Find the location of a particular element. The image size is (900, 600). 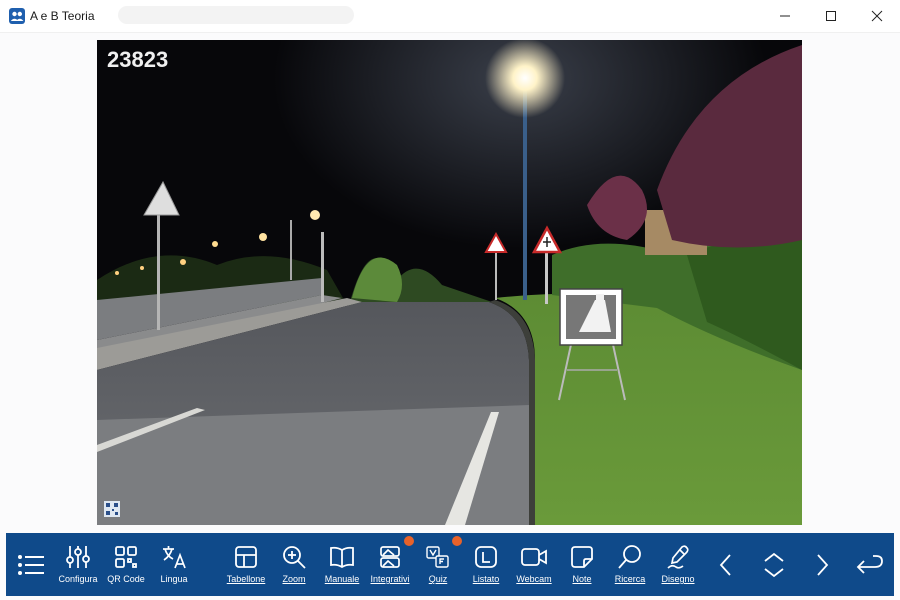

pen-icon is located at coordinates (678, 557).